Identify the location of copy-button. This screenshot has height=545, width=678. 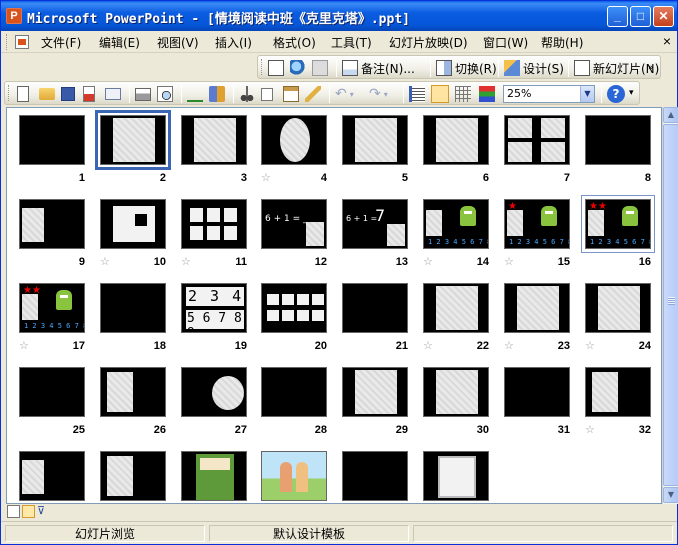
(267, 94).